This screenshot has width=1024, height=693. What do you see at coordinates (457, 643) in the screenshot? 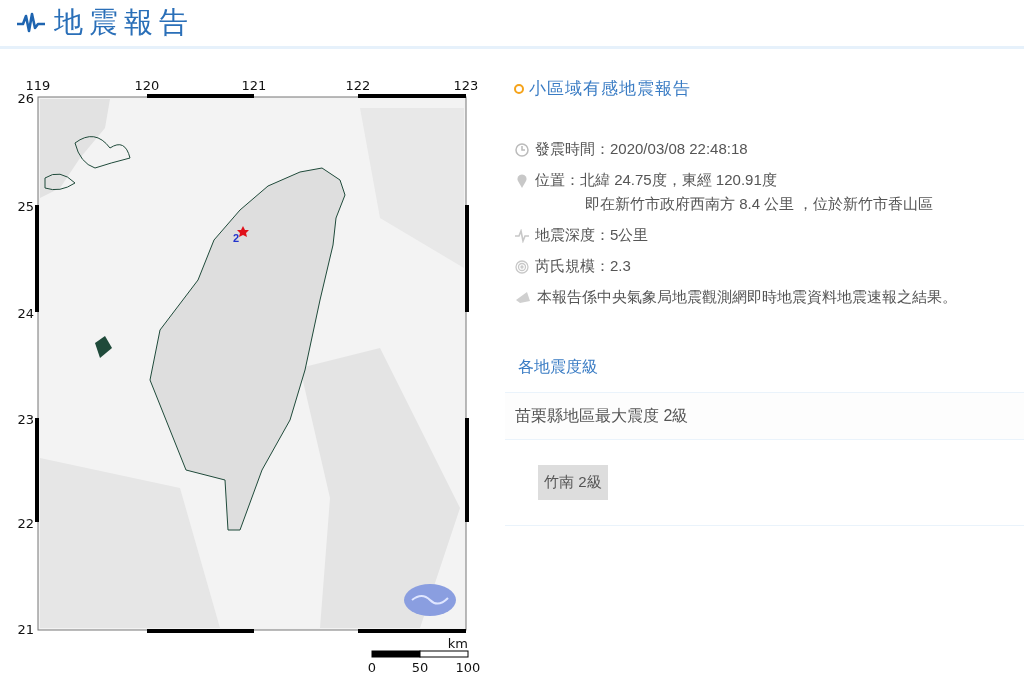
I see `scale-unit: km` at bounding box center [457, 643].